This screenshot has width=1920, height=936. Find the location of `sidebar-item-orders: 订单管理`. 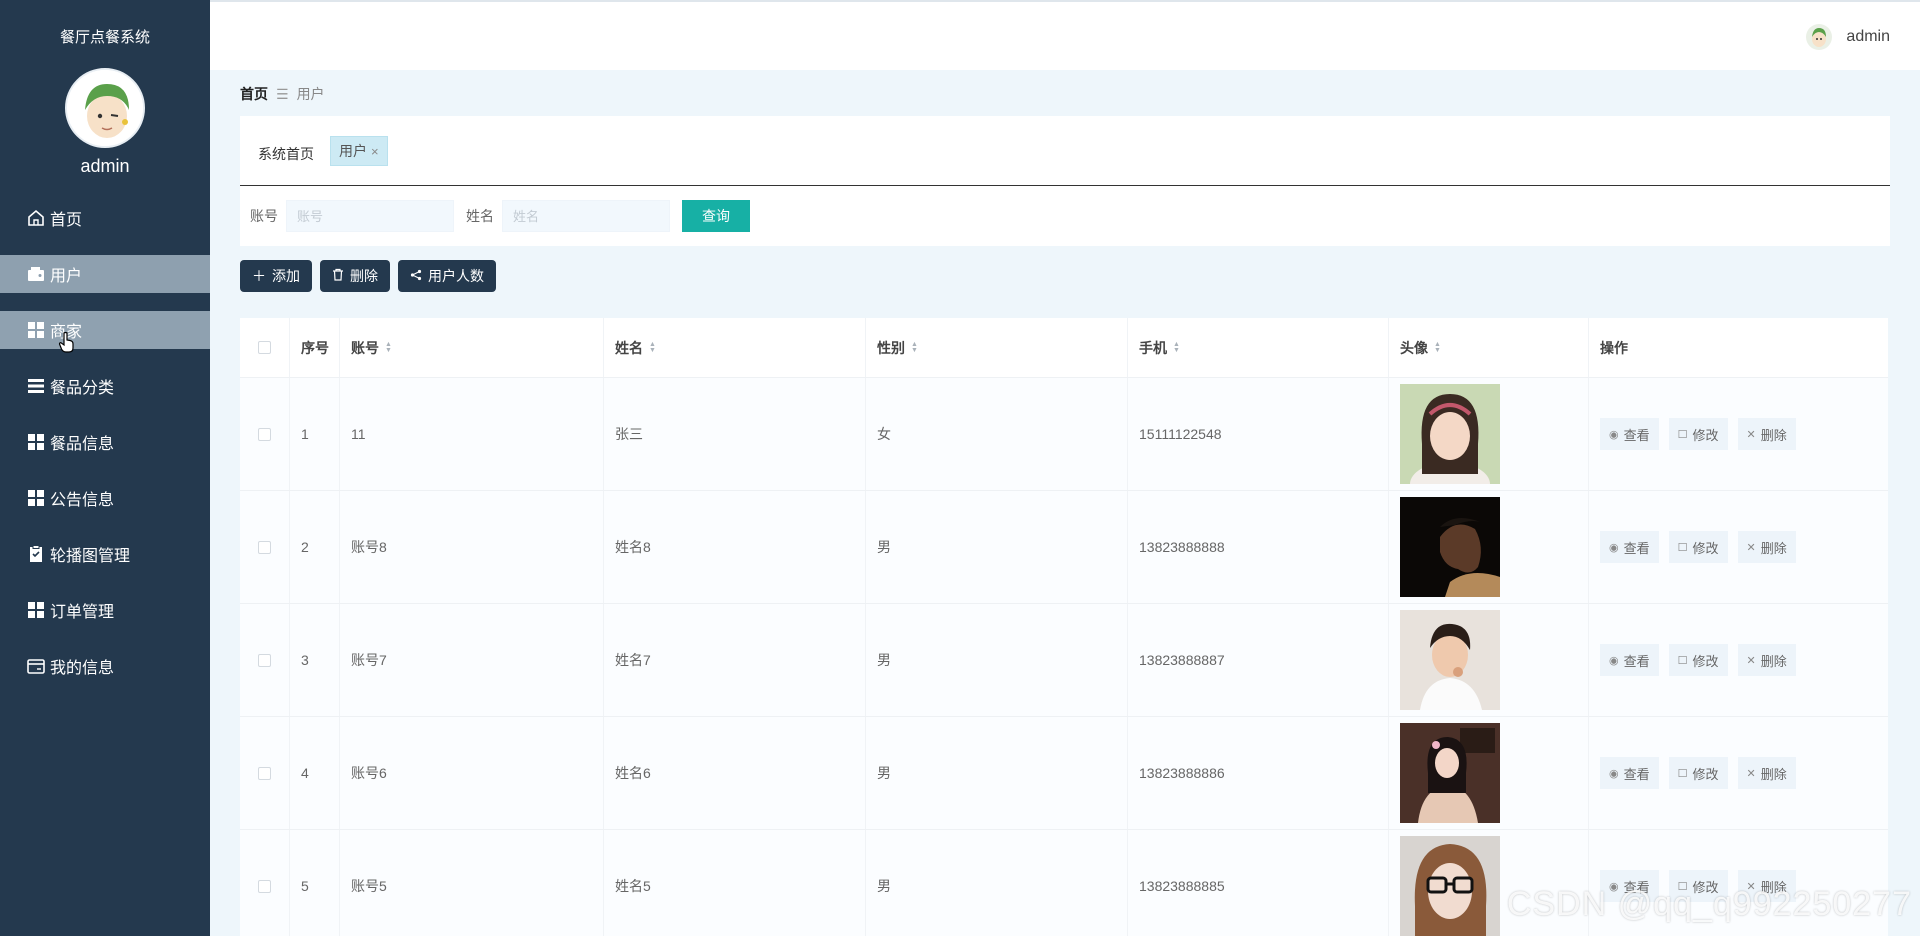

sidebar-item-orders: 订单管理 is located at coordinates (105, 610).